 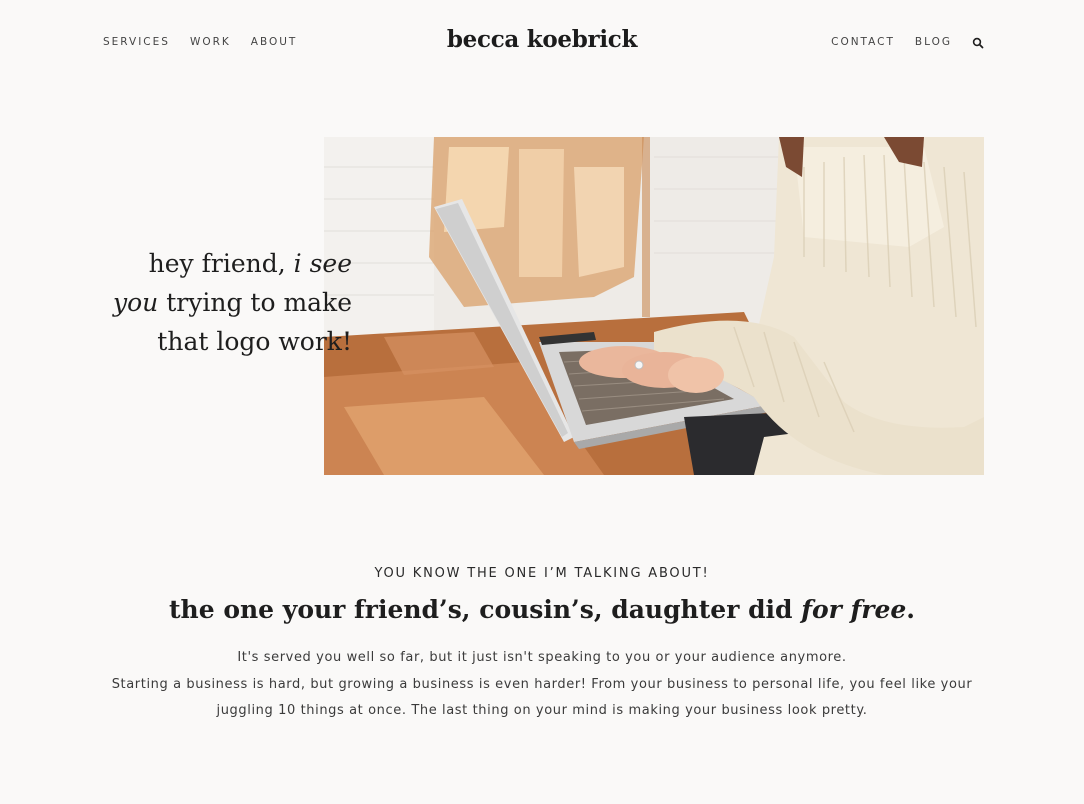 What do you see at coordinates (978, 42) in the screenshot?
I see `search-icon` at bounding box center [978, 42].